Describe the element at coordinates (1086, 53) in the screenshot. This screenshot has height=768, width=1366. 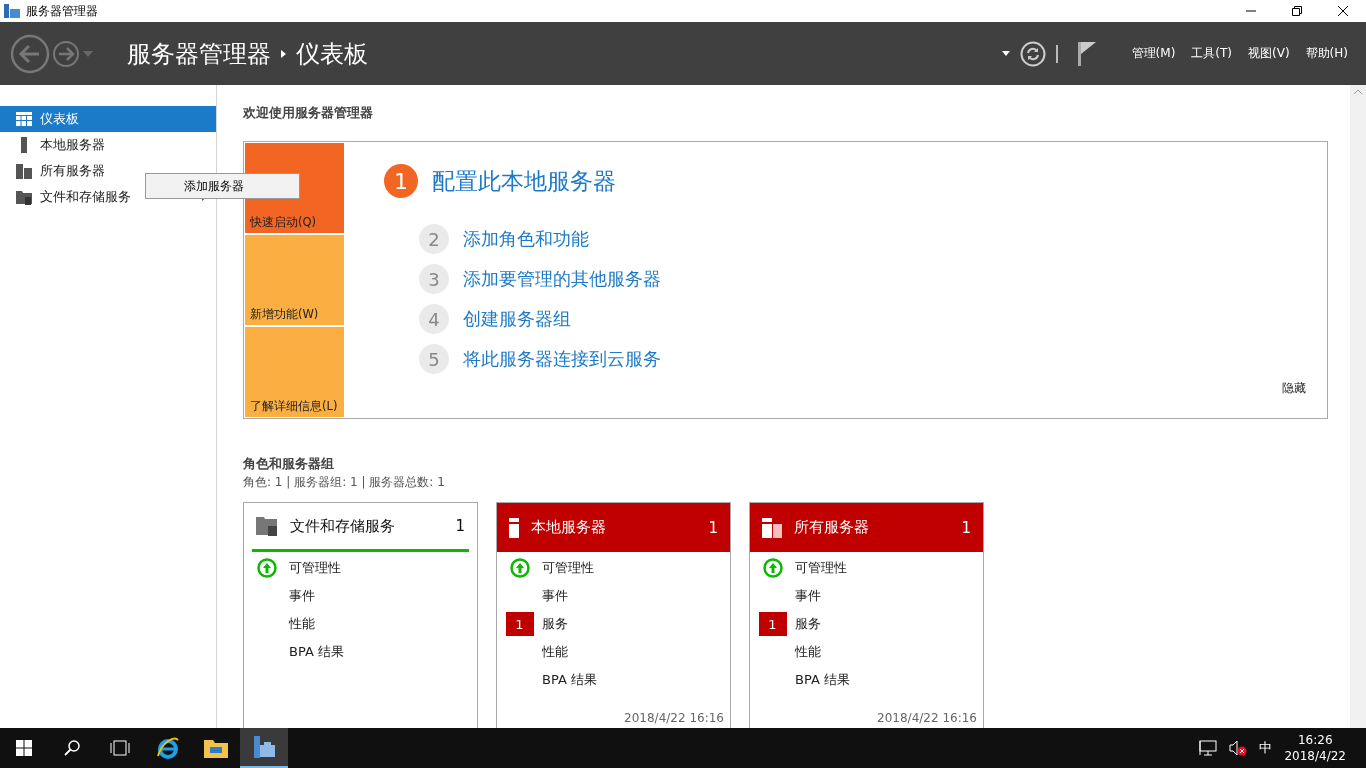
I see `flag-icon` at that location.